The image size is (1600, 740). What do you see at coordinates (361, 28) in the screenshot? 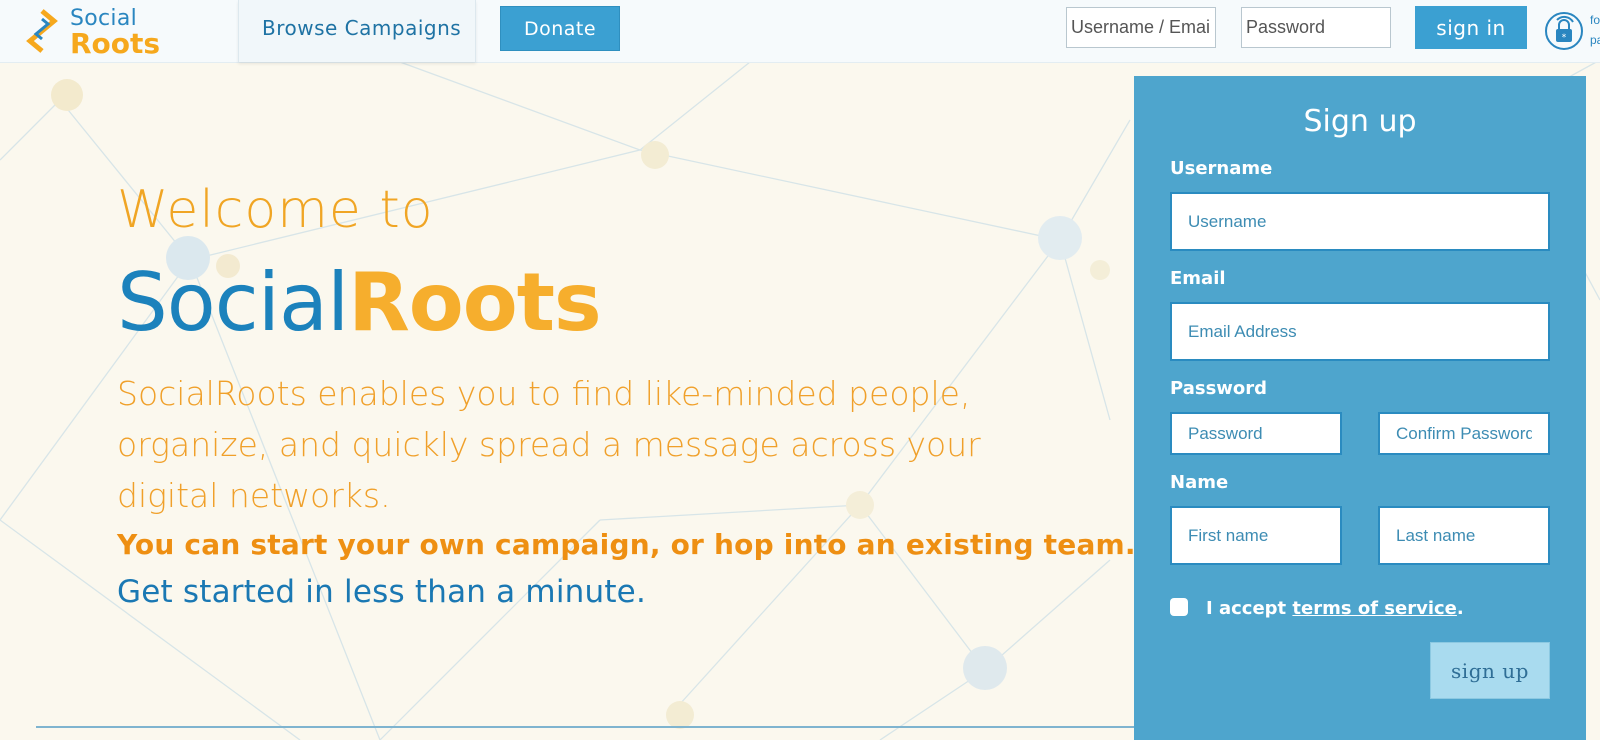
I see `browse-campaigns-link: Browse Campaigns` at bounding box center [361, 28].